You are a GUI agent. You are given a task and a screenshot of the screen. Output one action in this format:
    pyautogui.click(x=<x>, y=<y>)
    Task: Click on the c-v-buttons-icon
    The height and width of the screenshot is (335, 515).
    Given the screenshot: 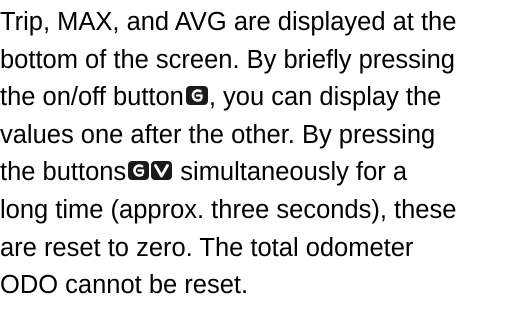 What is the action you would take?
    pyautogui.click(x=150, y=171)
    